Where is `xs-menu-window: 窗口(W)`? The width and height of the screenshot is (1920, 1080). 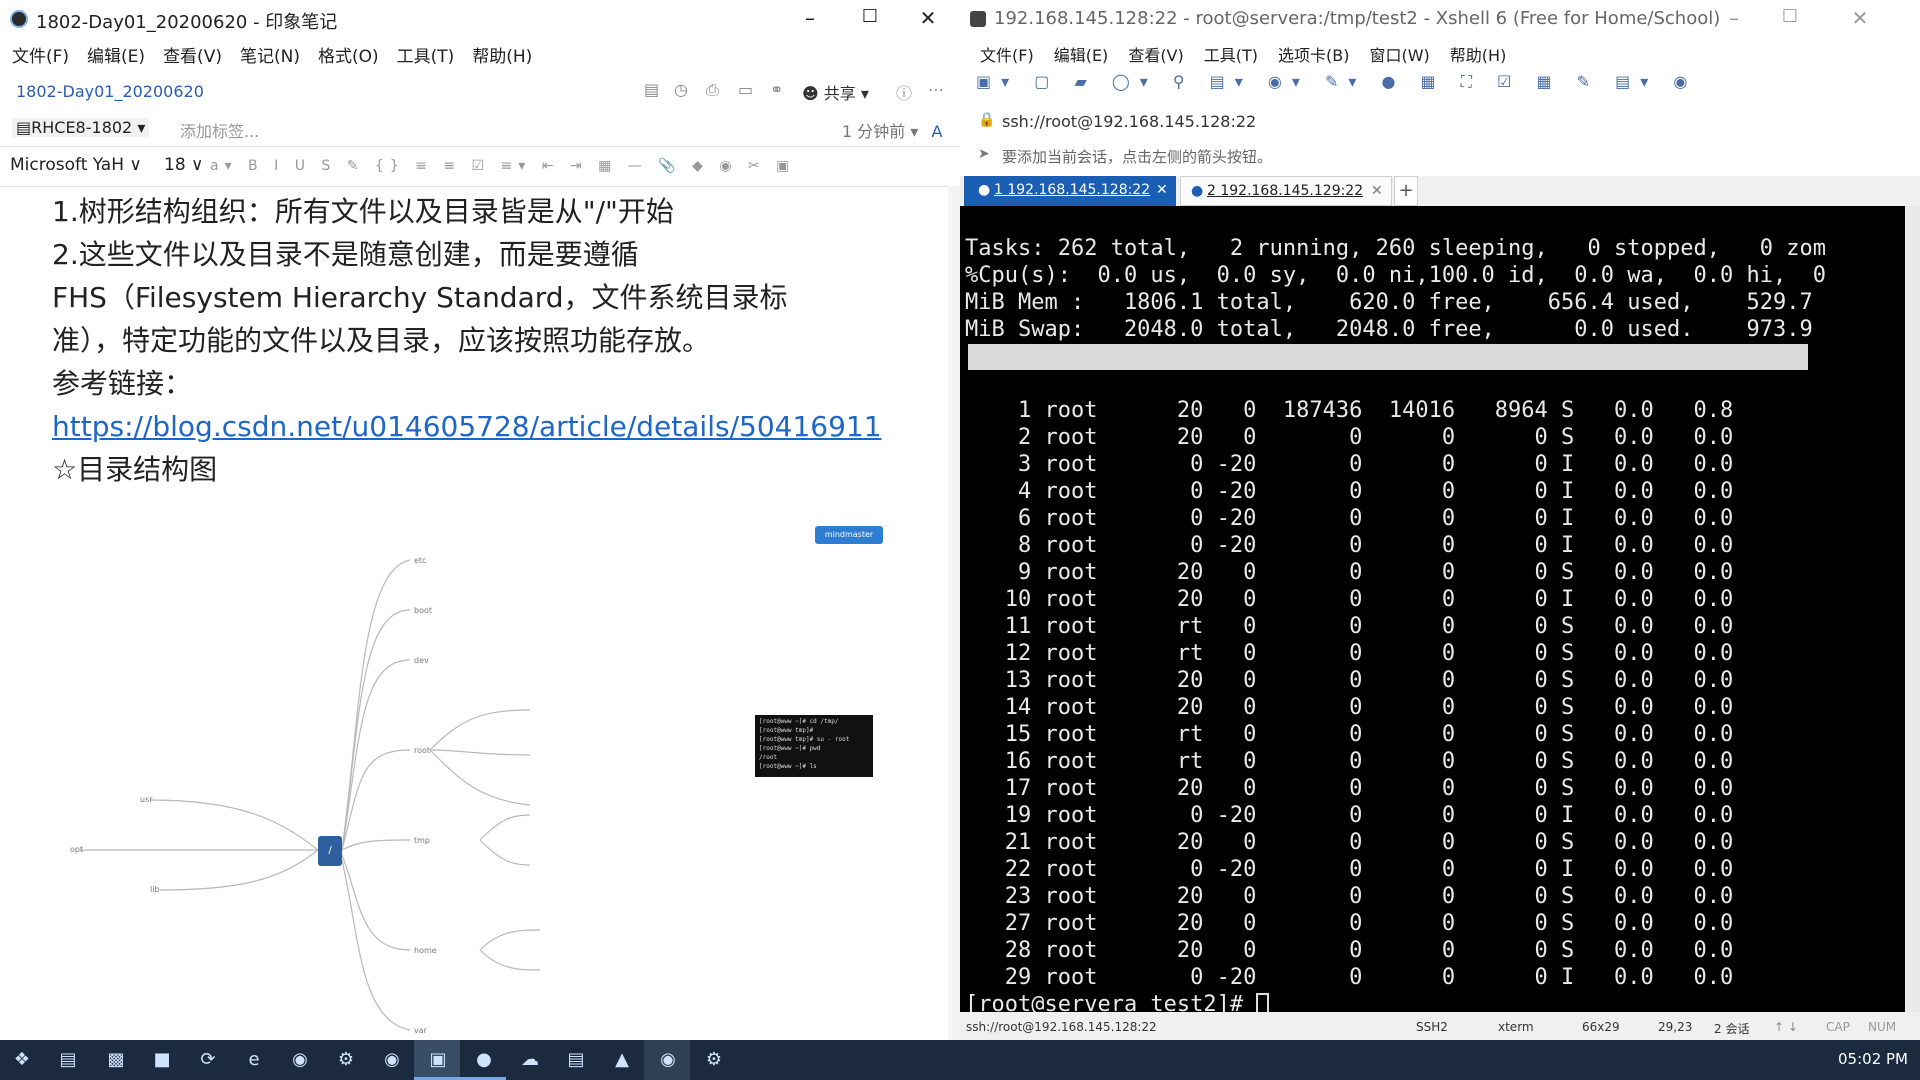 xs-menu-window: 窗口(W) is located at coordinates (1399, 55).